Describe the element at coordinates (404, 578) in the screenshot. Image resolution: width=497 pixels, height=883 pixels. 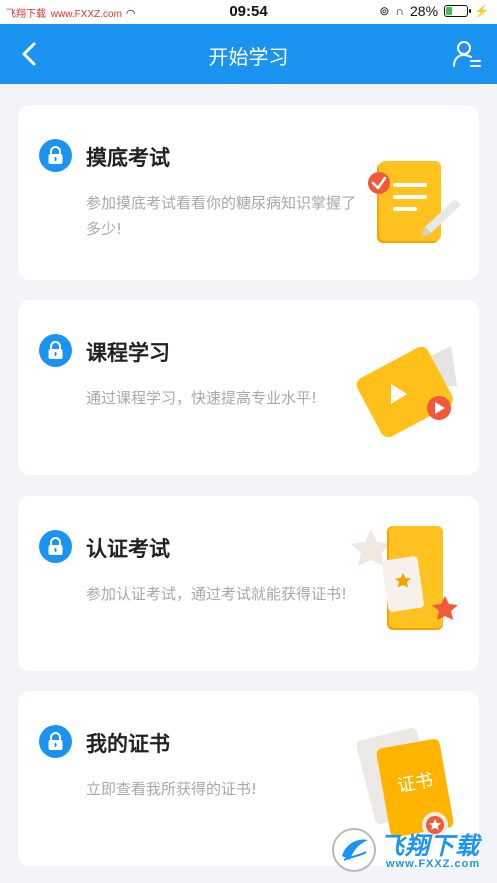
I see `certificate-card-icon` at that location.